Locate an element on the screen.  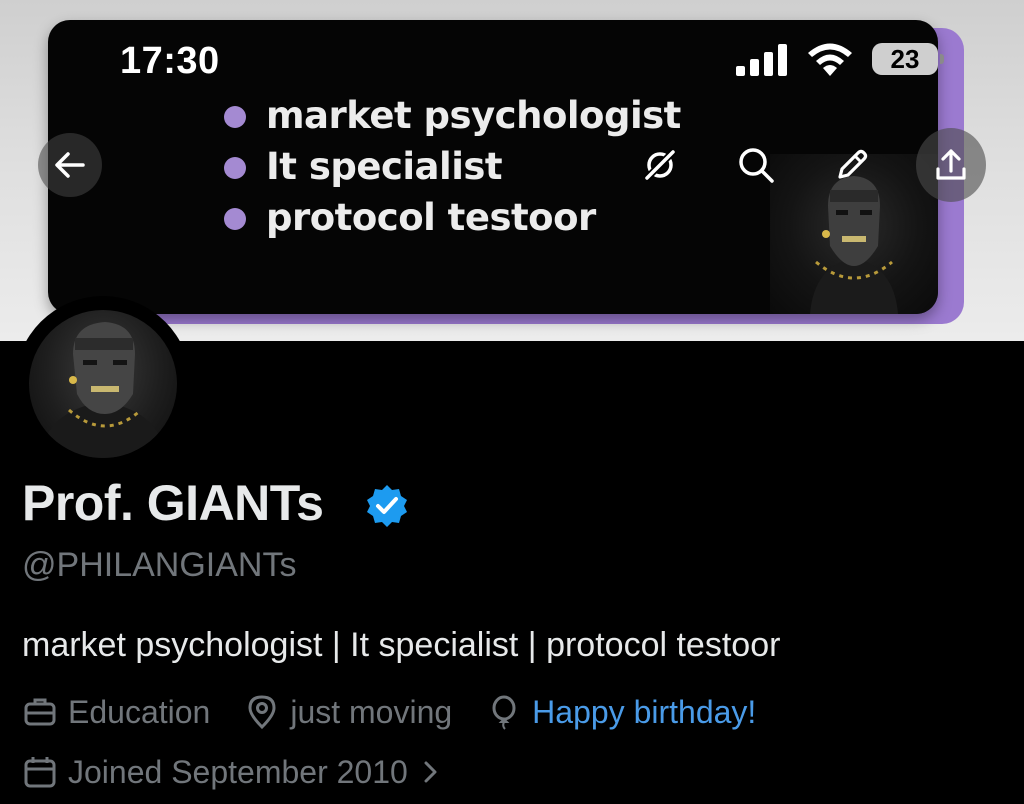
edit-pencil-icon is located at coordinates (853, 164).